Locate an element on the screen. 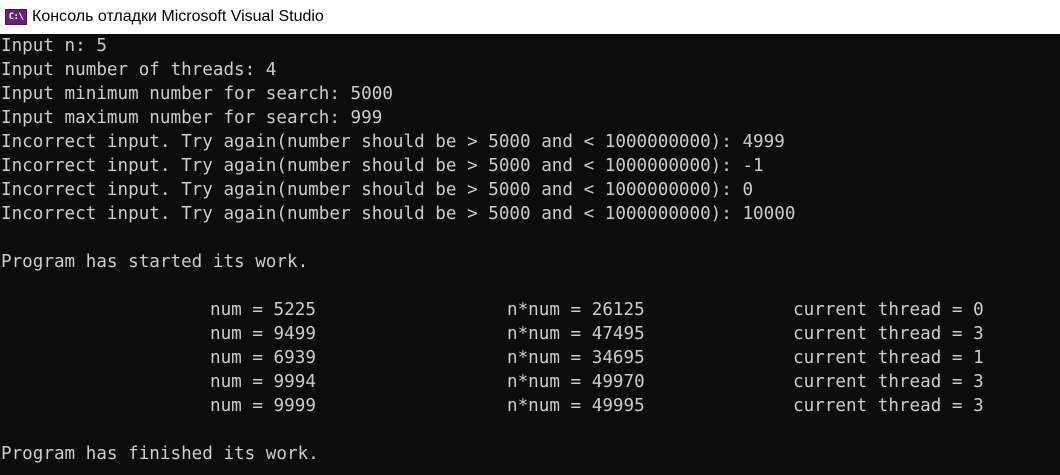  result-n-times-num: n*num = 49970 is located at coordinates (576, 382).